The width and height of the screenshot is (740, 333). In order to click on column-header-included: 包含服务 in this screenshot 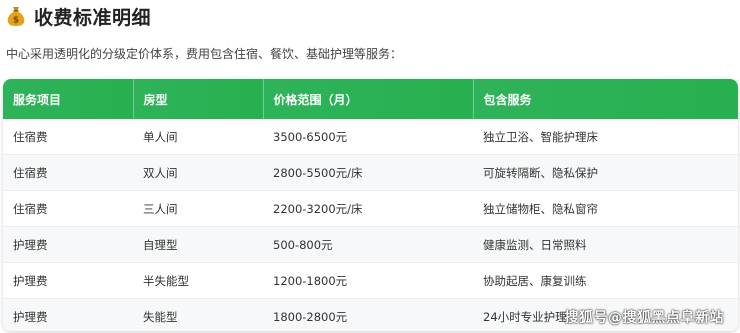, I will do `click(605, 99)`.